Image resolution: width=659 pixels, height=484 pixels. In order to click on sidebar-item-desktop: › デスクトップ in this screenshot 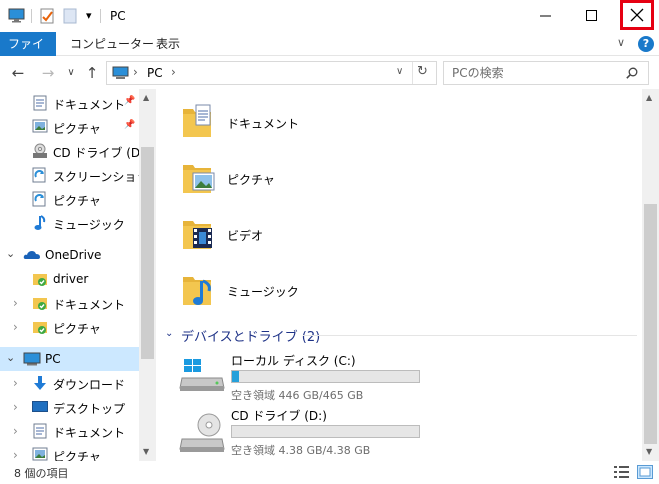, I will do `click(69, 407)`.